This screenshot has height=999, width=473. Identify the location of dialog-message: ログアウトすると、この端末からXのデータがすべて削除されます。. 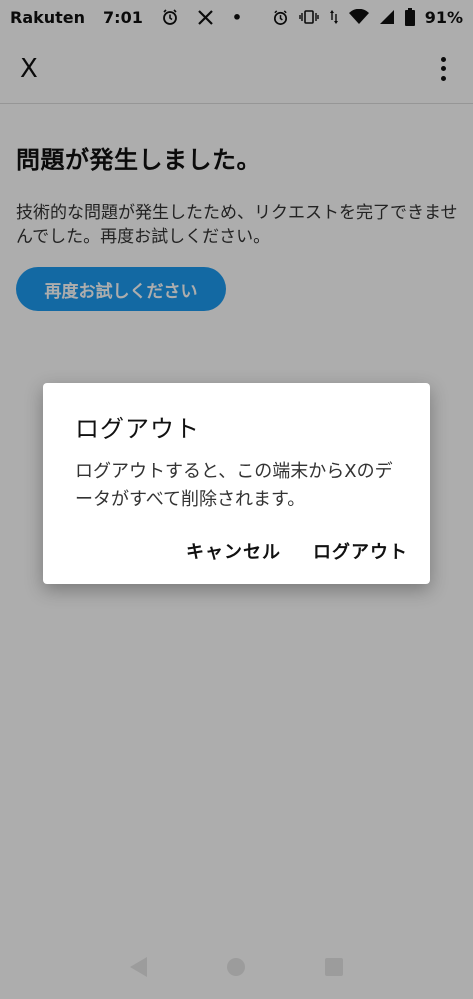
(234, 485).